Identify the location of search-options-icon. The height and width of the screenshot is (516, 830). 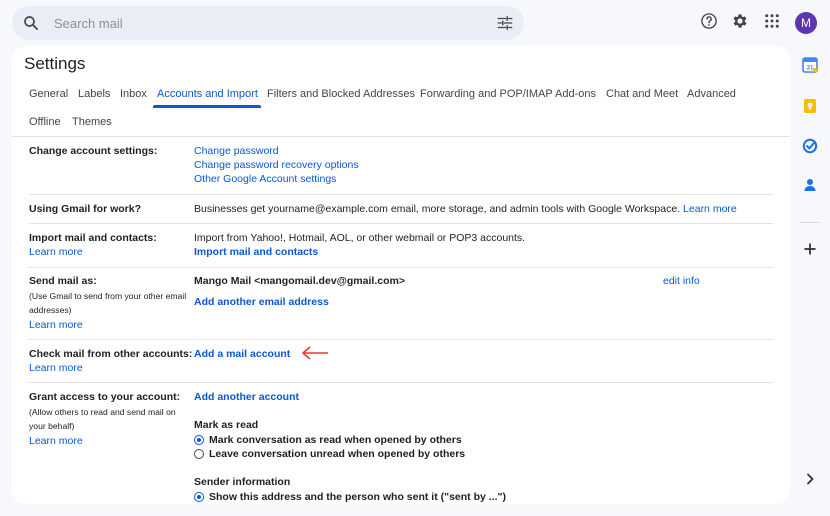
(505, 25).